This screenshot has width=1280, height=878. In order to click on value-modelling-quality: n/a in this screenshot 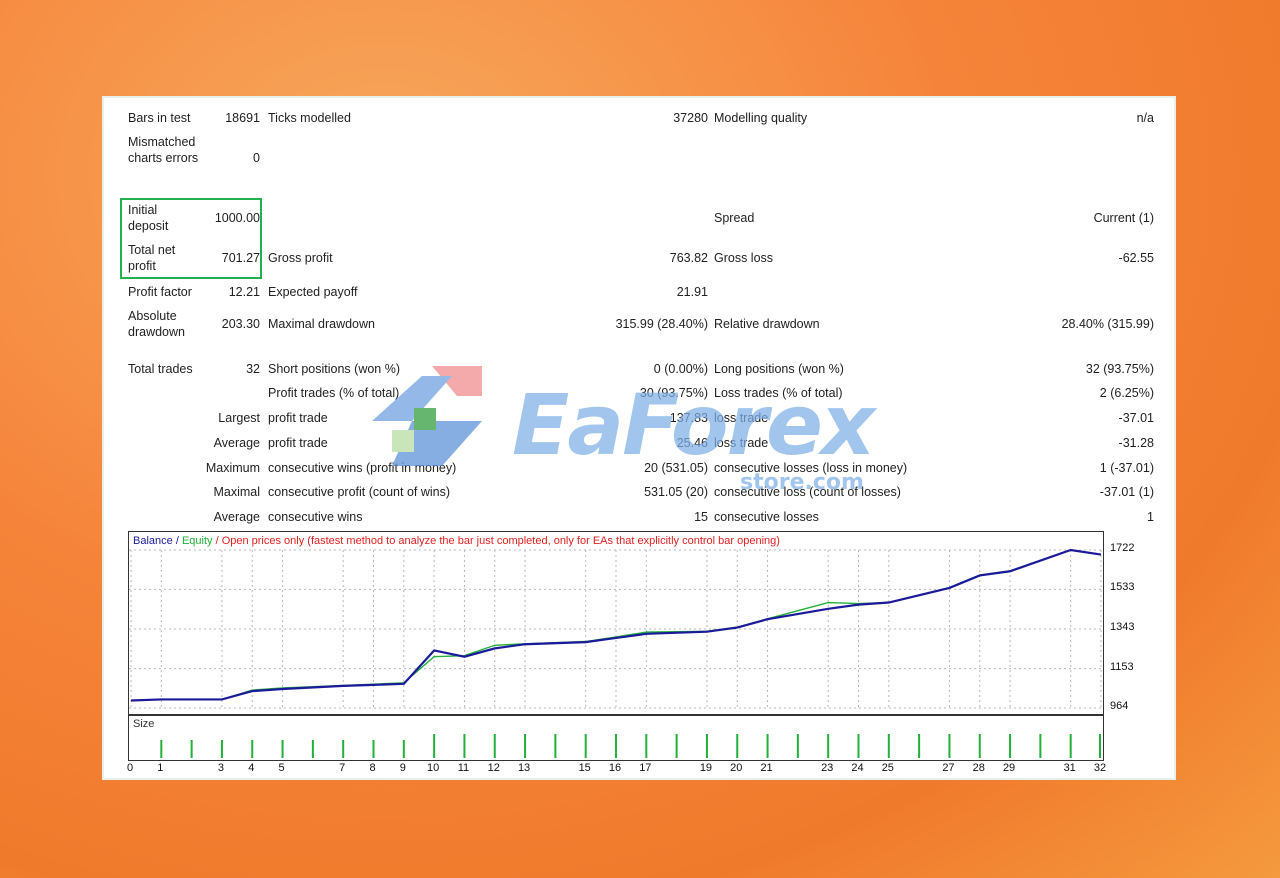, I will do `click(1145, 118)`.